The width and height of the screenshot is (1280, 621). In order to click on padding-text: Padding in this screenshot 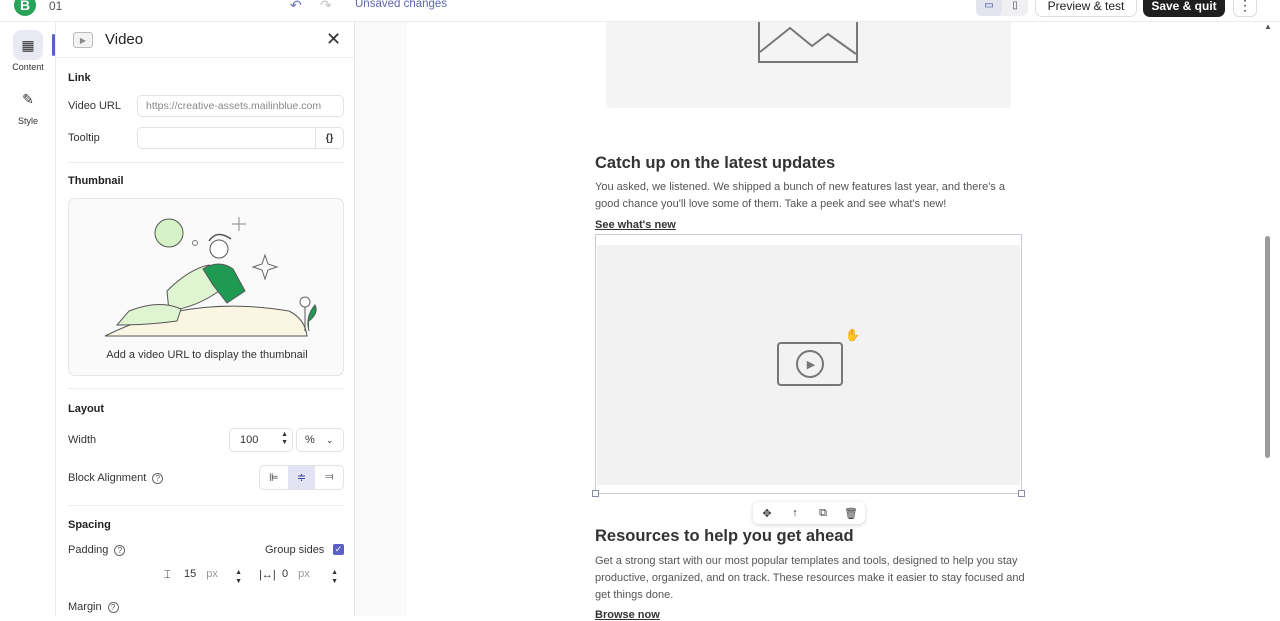, I will do `click(88, 550)`.